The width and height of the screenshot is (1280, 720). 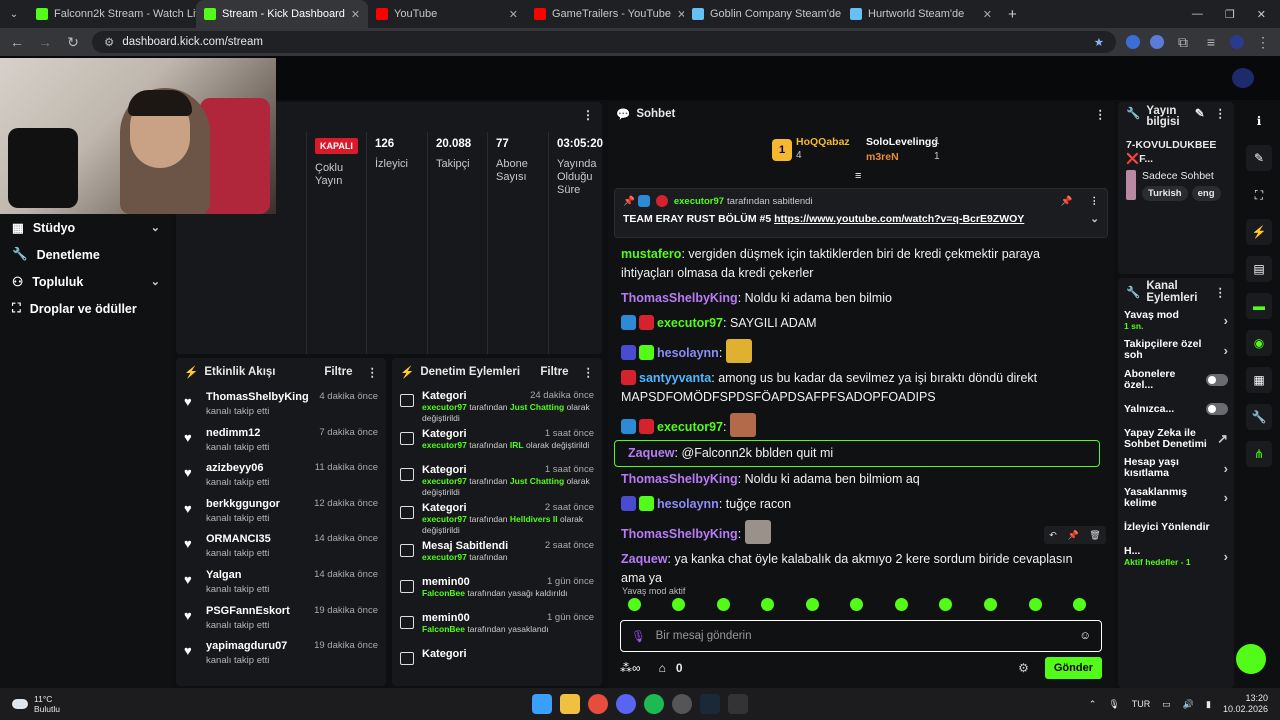 What do you see at coordinates (651, 254) in the screenshot?
I see `chat-username: mustafero` at bounding box center [651, 254].